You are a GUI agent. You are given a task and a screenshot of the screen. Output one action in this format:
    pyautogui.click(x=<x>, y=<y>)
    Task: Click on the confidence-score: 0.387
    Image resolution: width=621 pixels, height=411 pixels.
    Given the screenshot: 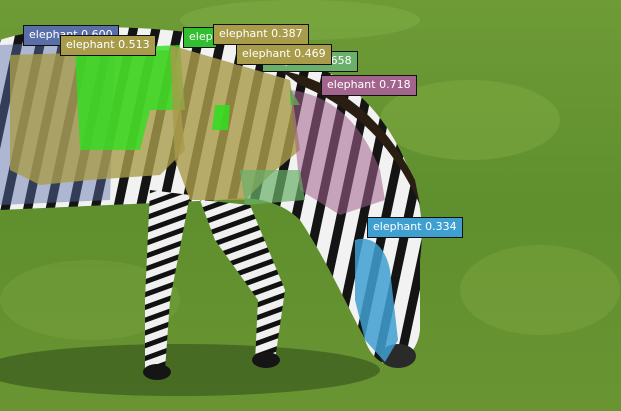 What is the action you would take?
    pyautogui.click(x=287, y=33)
    